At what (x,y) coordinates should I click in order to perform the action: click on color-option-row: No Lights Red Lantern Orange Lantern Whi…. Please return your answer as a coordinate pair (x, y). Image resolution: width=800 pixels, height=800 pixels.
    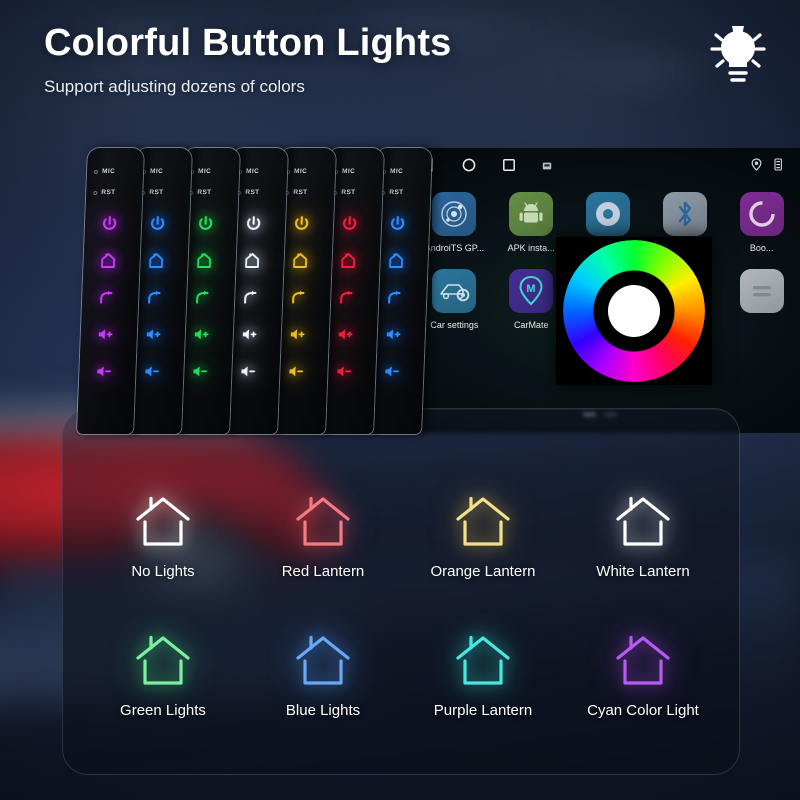
    Looking at the image, I should click on (403, 533).